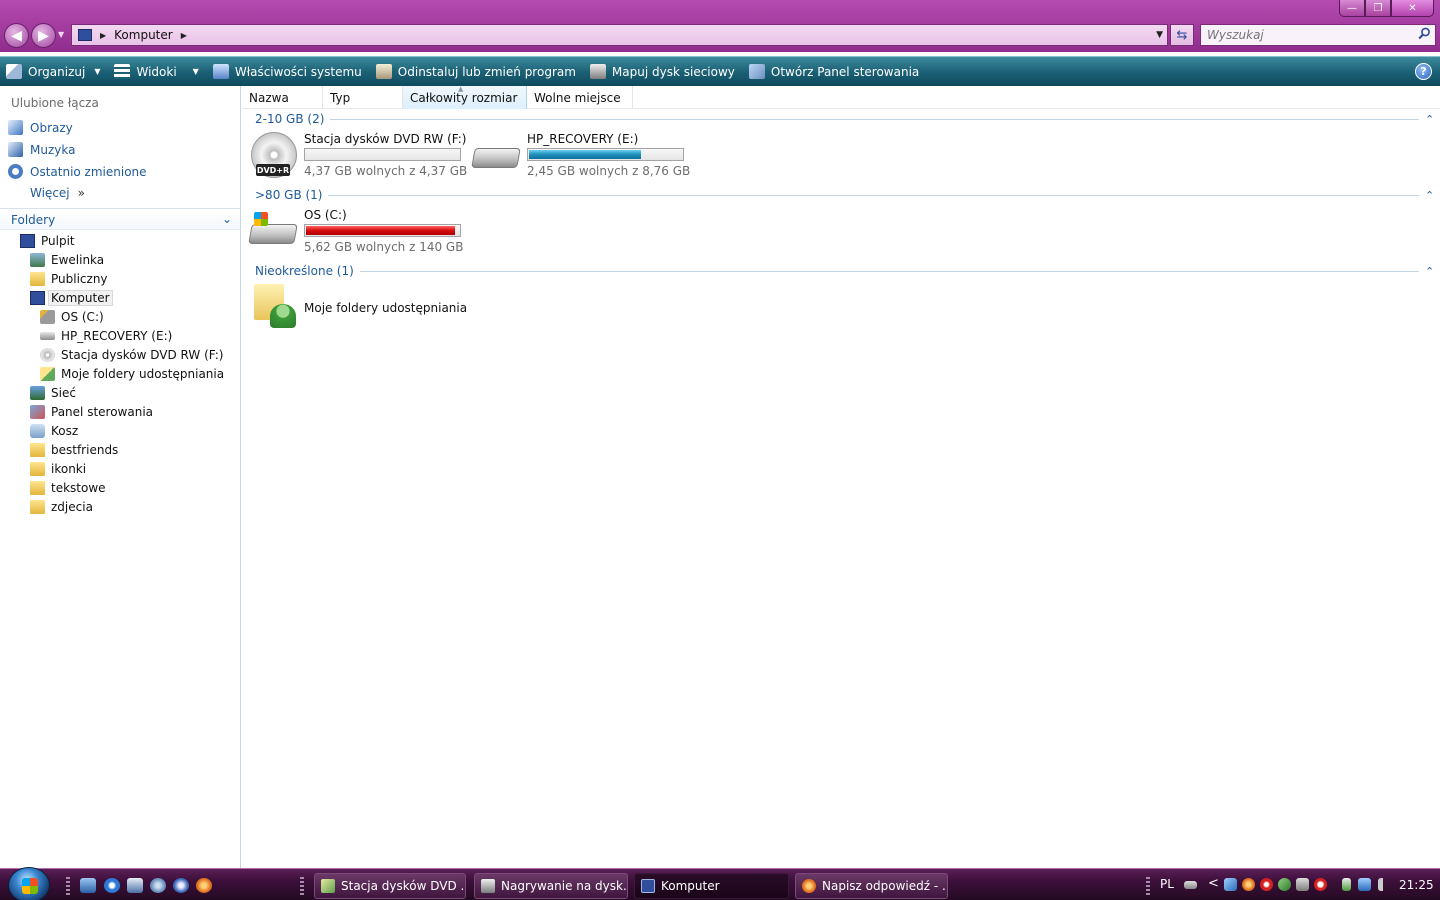 The height and width of the screenshot is (900, 1440). I want to click on more-favorites-link: Więcej », so click(57, 193).